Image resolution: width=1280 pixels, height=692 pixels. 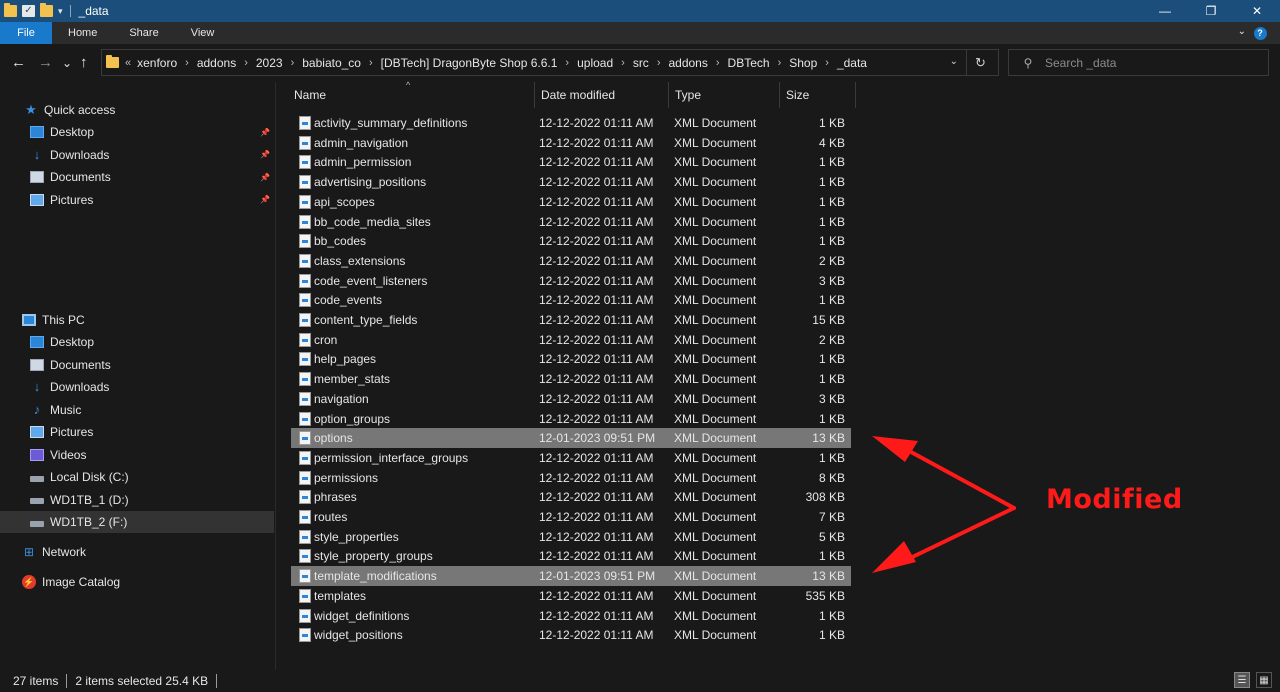 What do you see at coordinates (84, 63) in the screenshot?
I see `up-button: ↑` at bounding box center [84, 63].